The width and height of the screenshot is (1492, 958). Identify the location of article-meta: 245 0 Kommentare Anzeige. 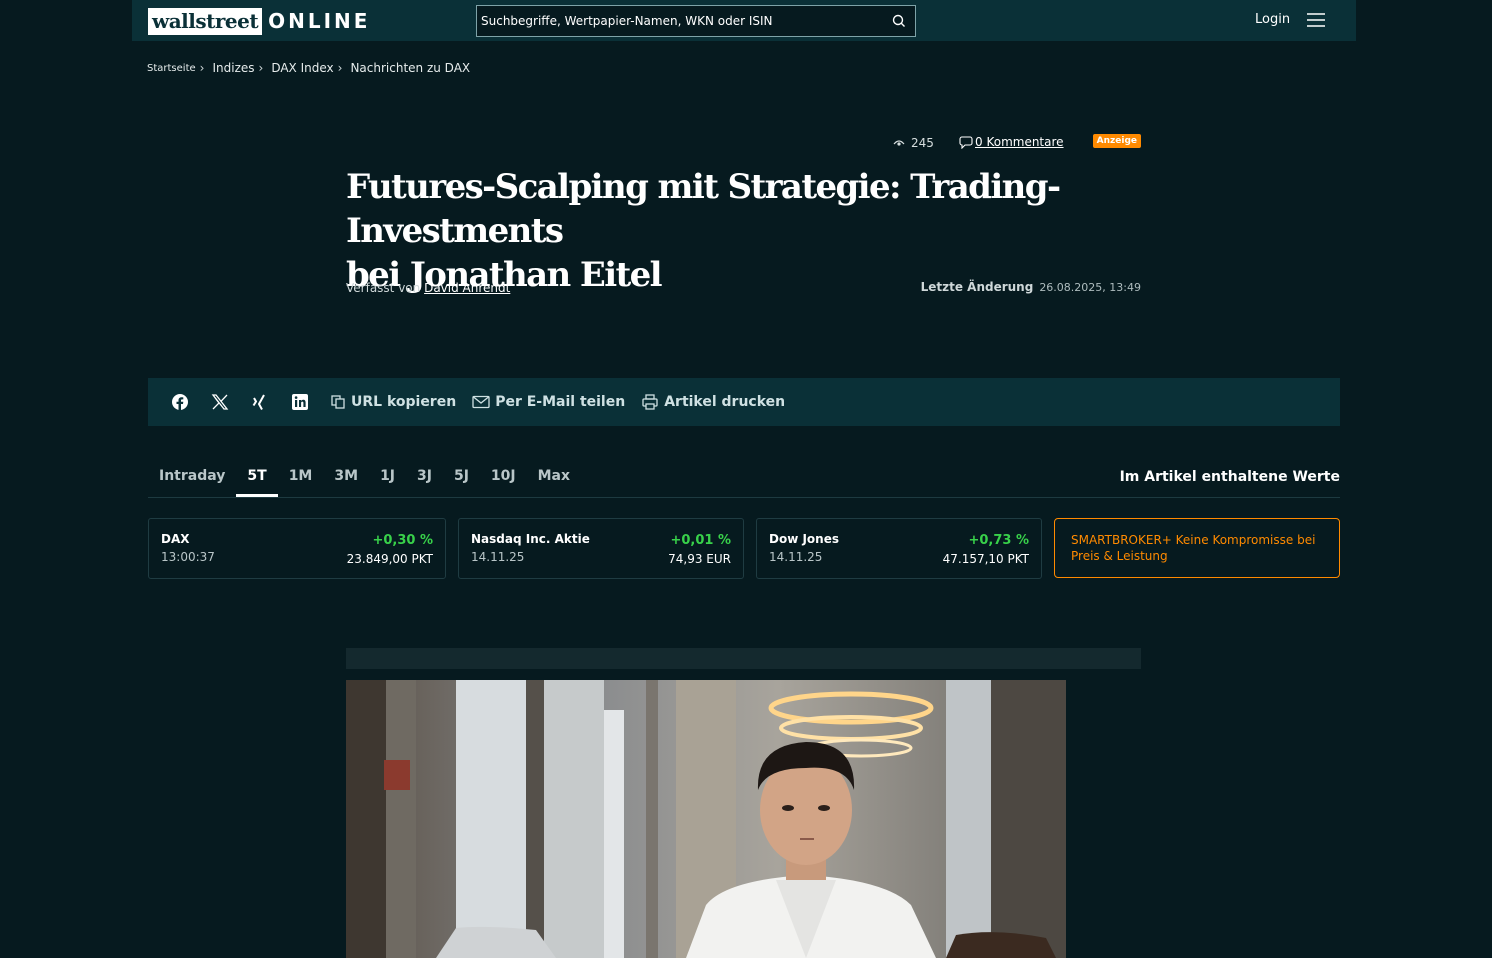
(1015, 144).